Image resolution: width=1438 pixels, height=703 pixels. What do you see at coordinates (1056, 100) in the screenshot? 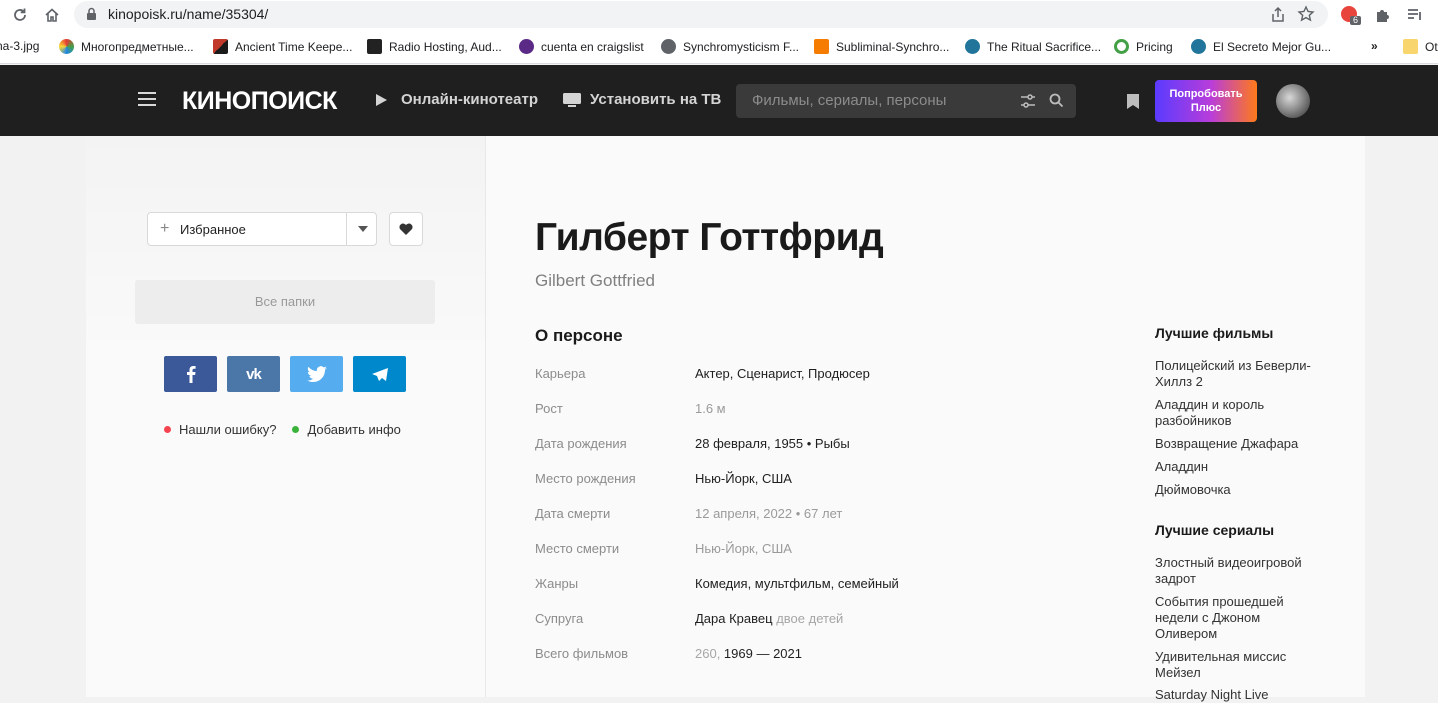
I see `search-icon` at bounding box center [1056, 100].